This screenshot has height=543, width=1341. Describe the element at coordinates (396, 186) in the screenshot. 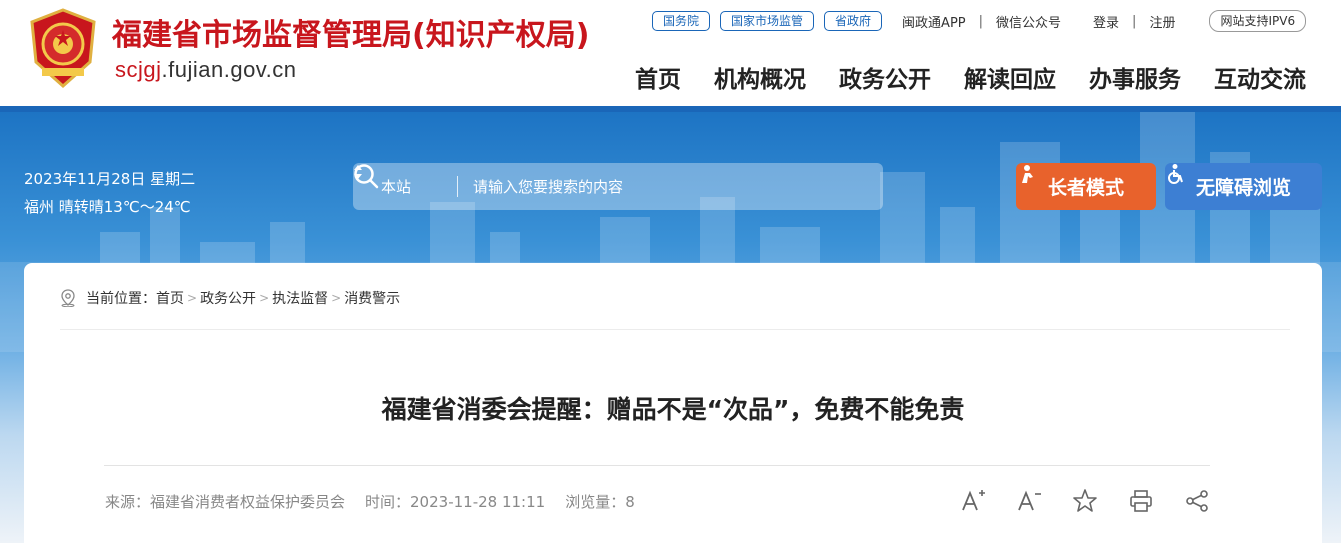

I see `search-scope-select: 本站` at that location.